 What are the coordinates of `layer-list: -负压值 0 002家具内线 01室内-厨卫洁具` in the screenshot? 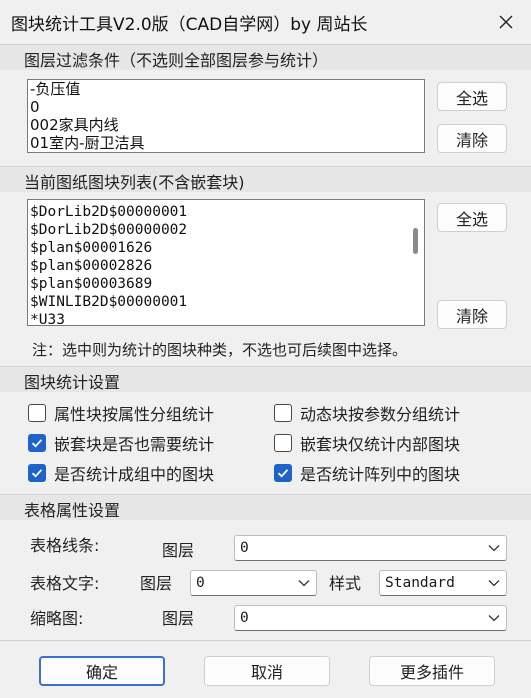 It's located at (226, 116).